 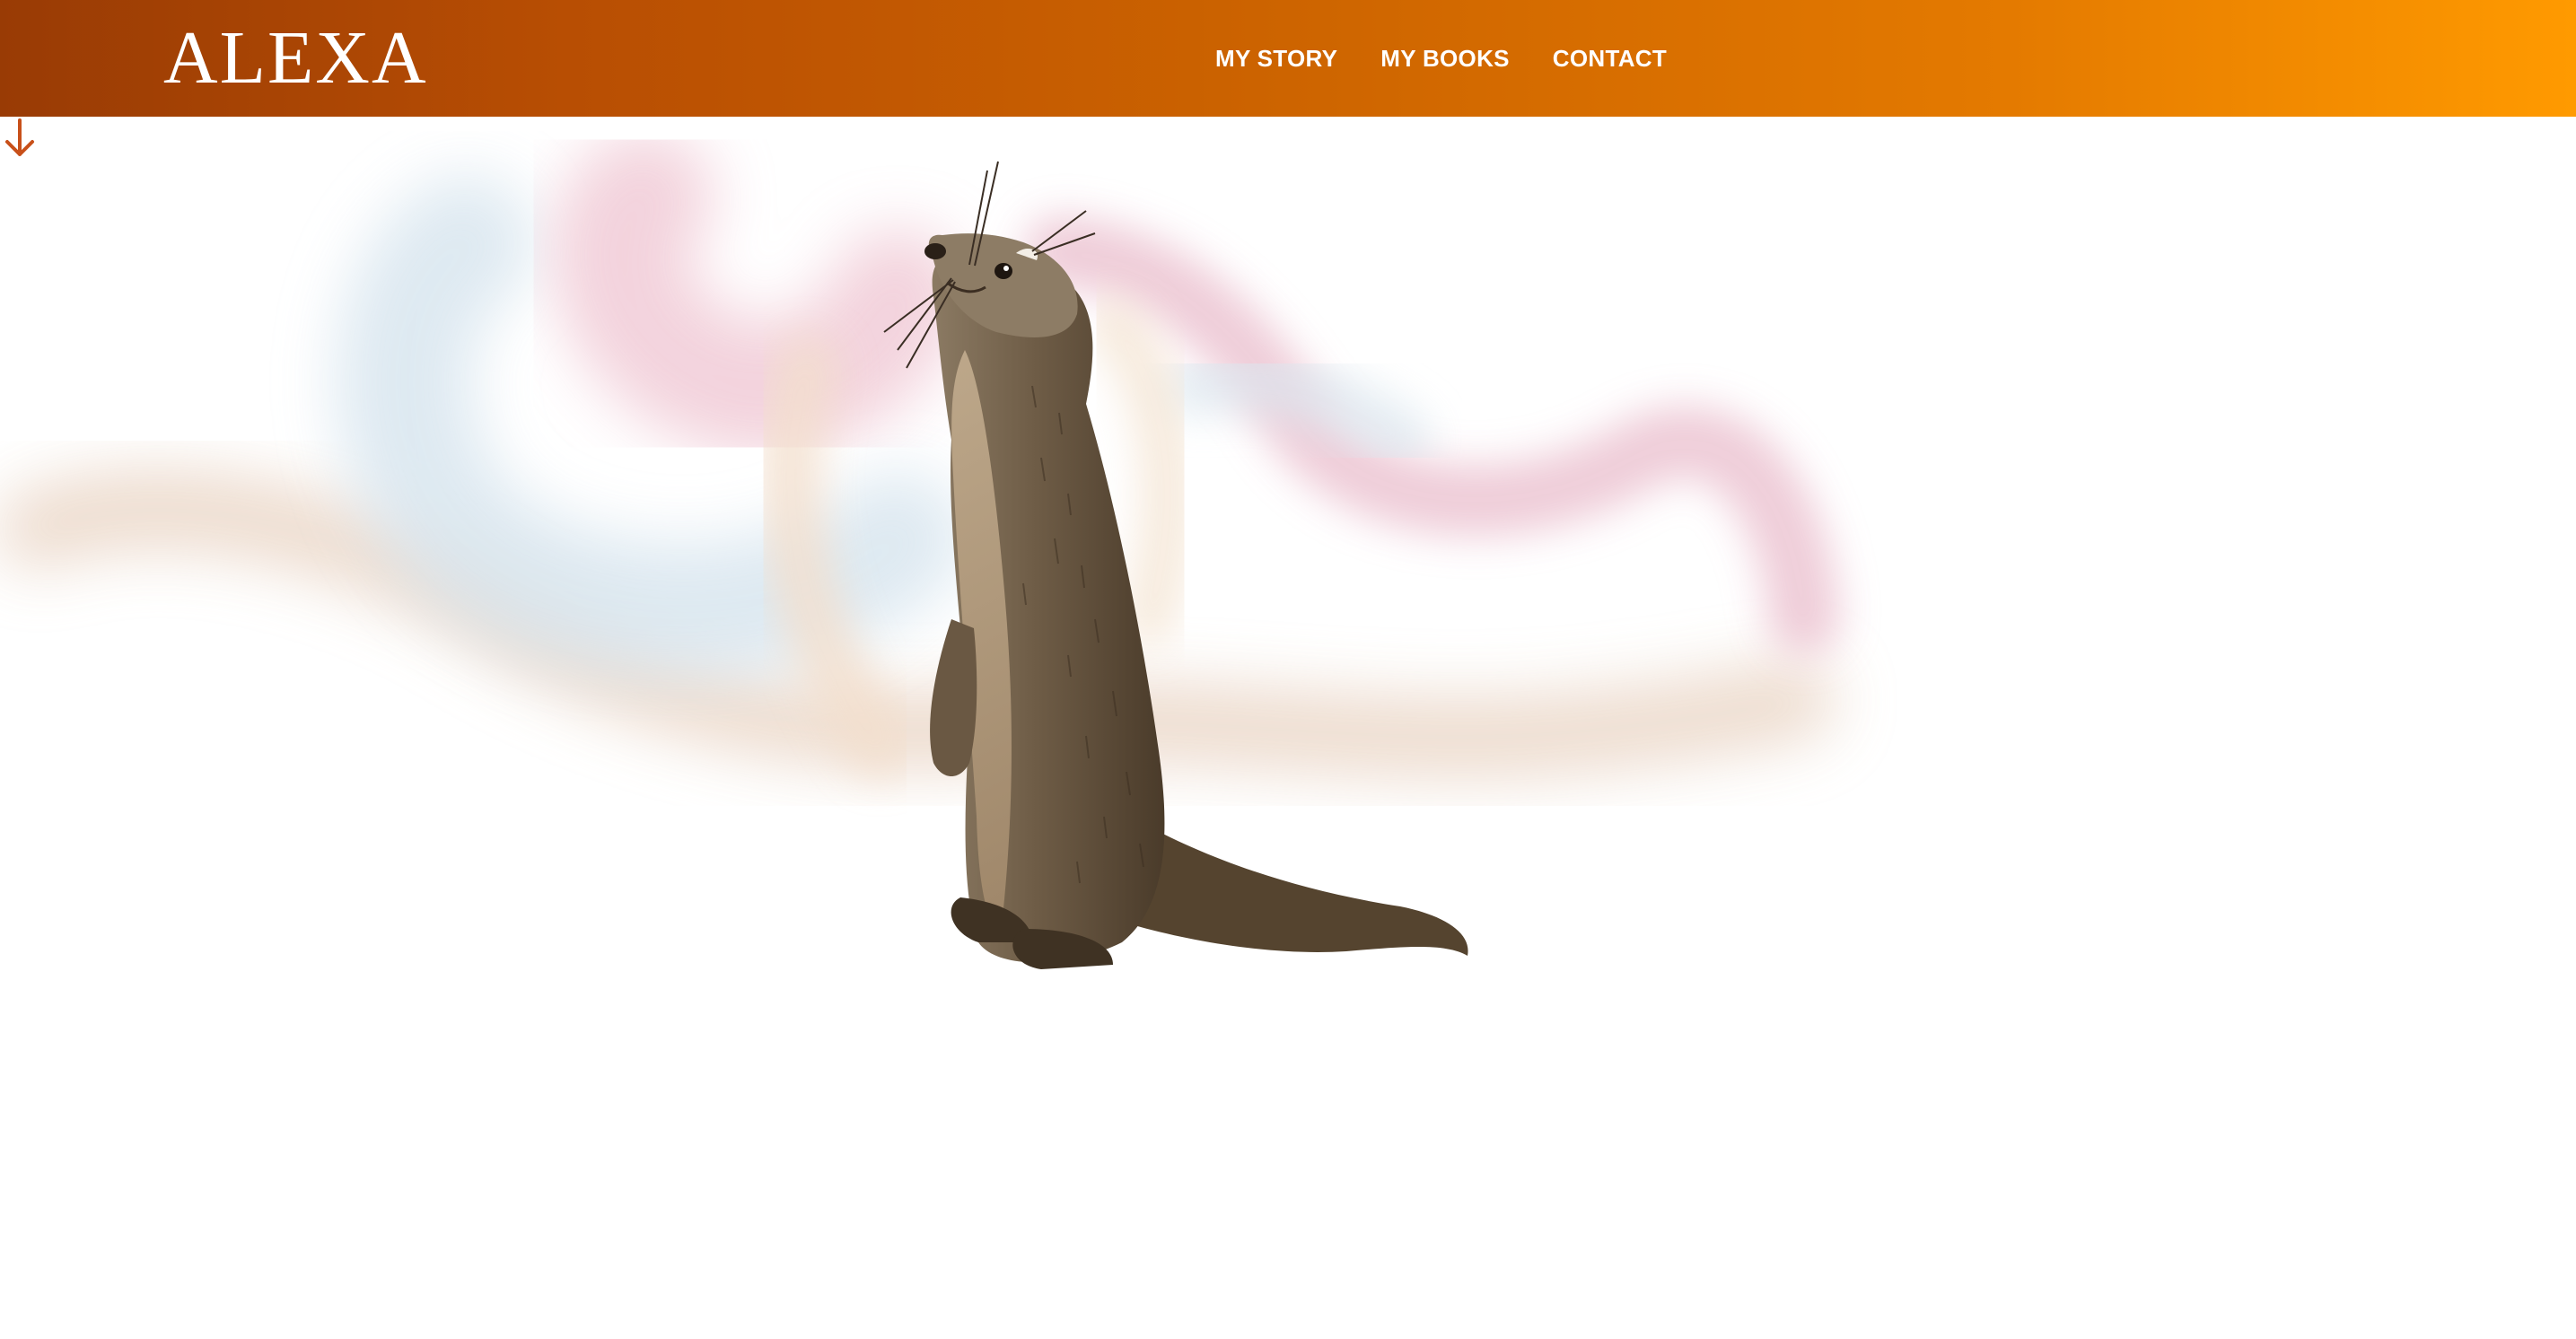 I want to click on nav-contact: CONTACT, so click(x=1610, y=59).